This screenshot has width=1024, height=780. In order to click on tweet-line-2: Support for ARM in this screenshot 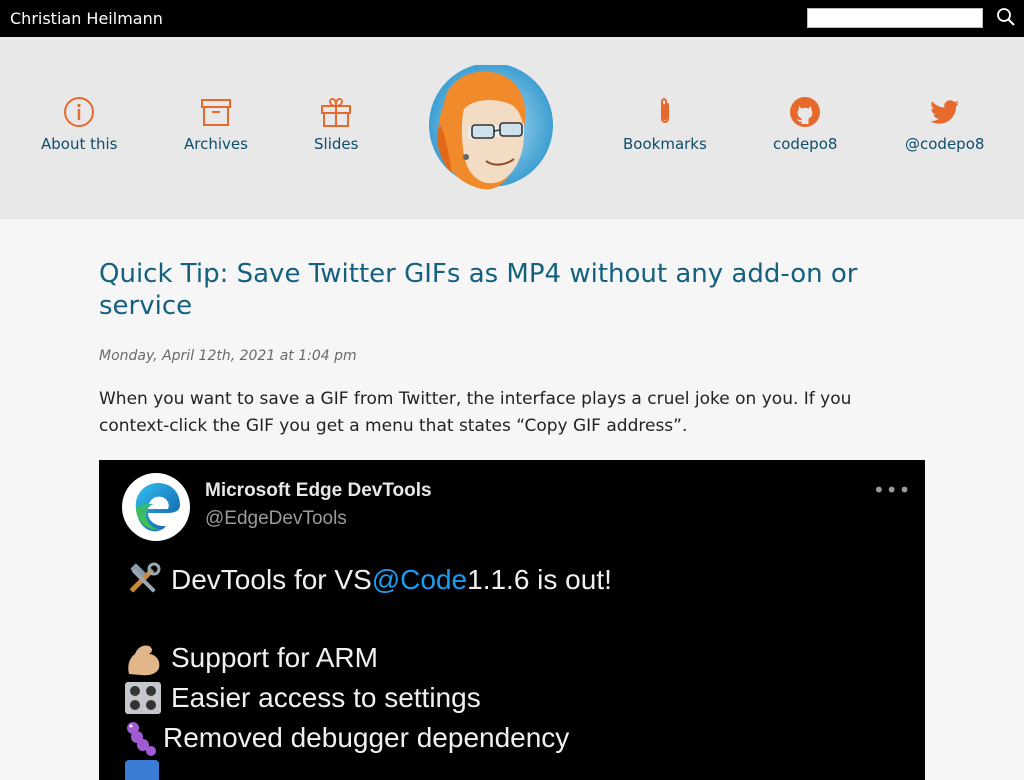, I will do `click(250, 658)`.